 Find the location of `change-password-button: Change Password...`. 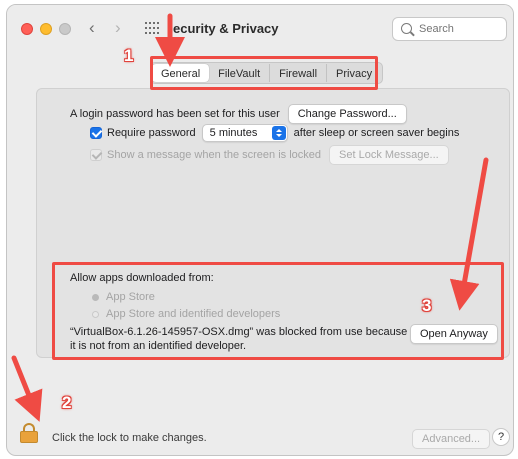

change-password-button: Change Password... is located at coordinates (347, 114).